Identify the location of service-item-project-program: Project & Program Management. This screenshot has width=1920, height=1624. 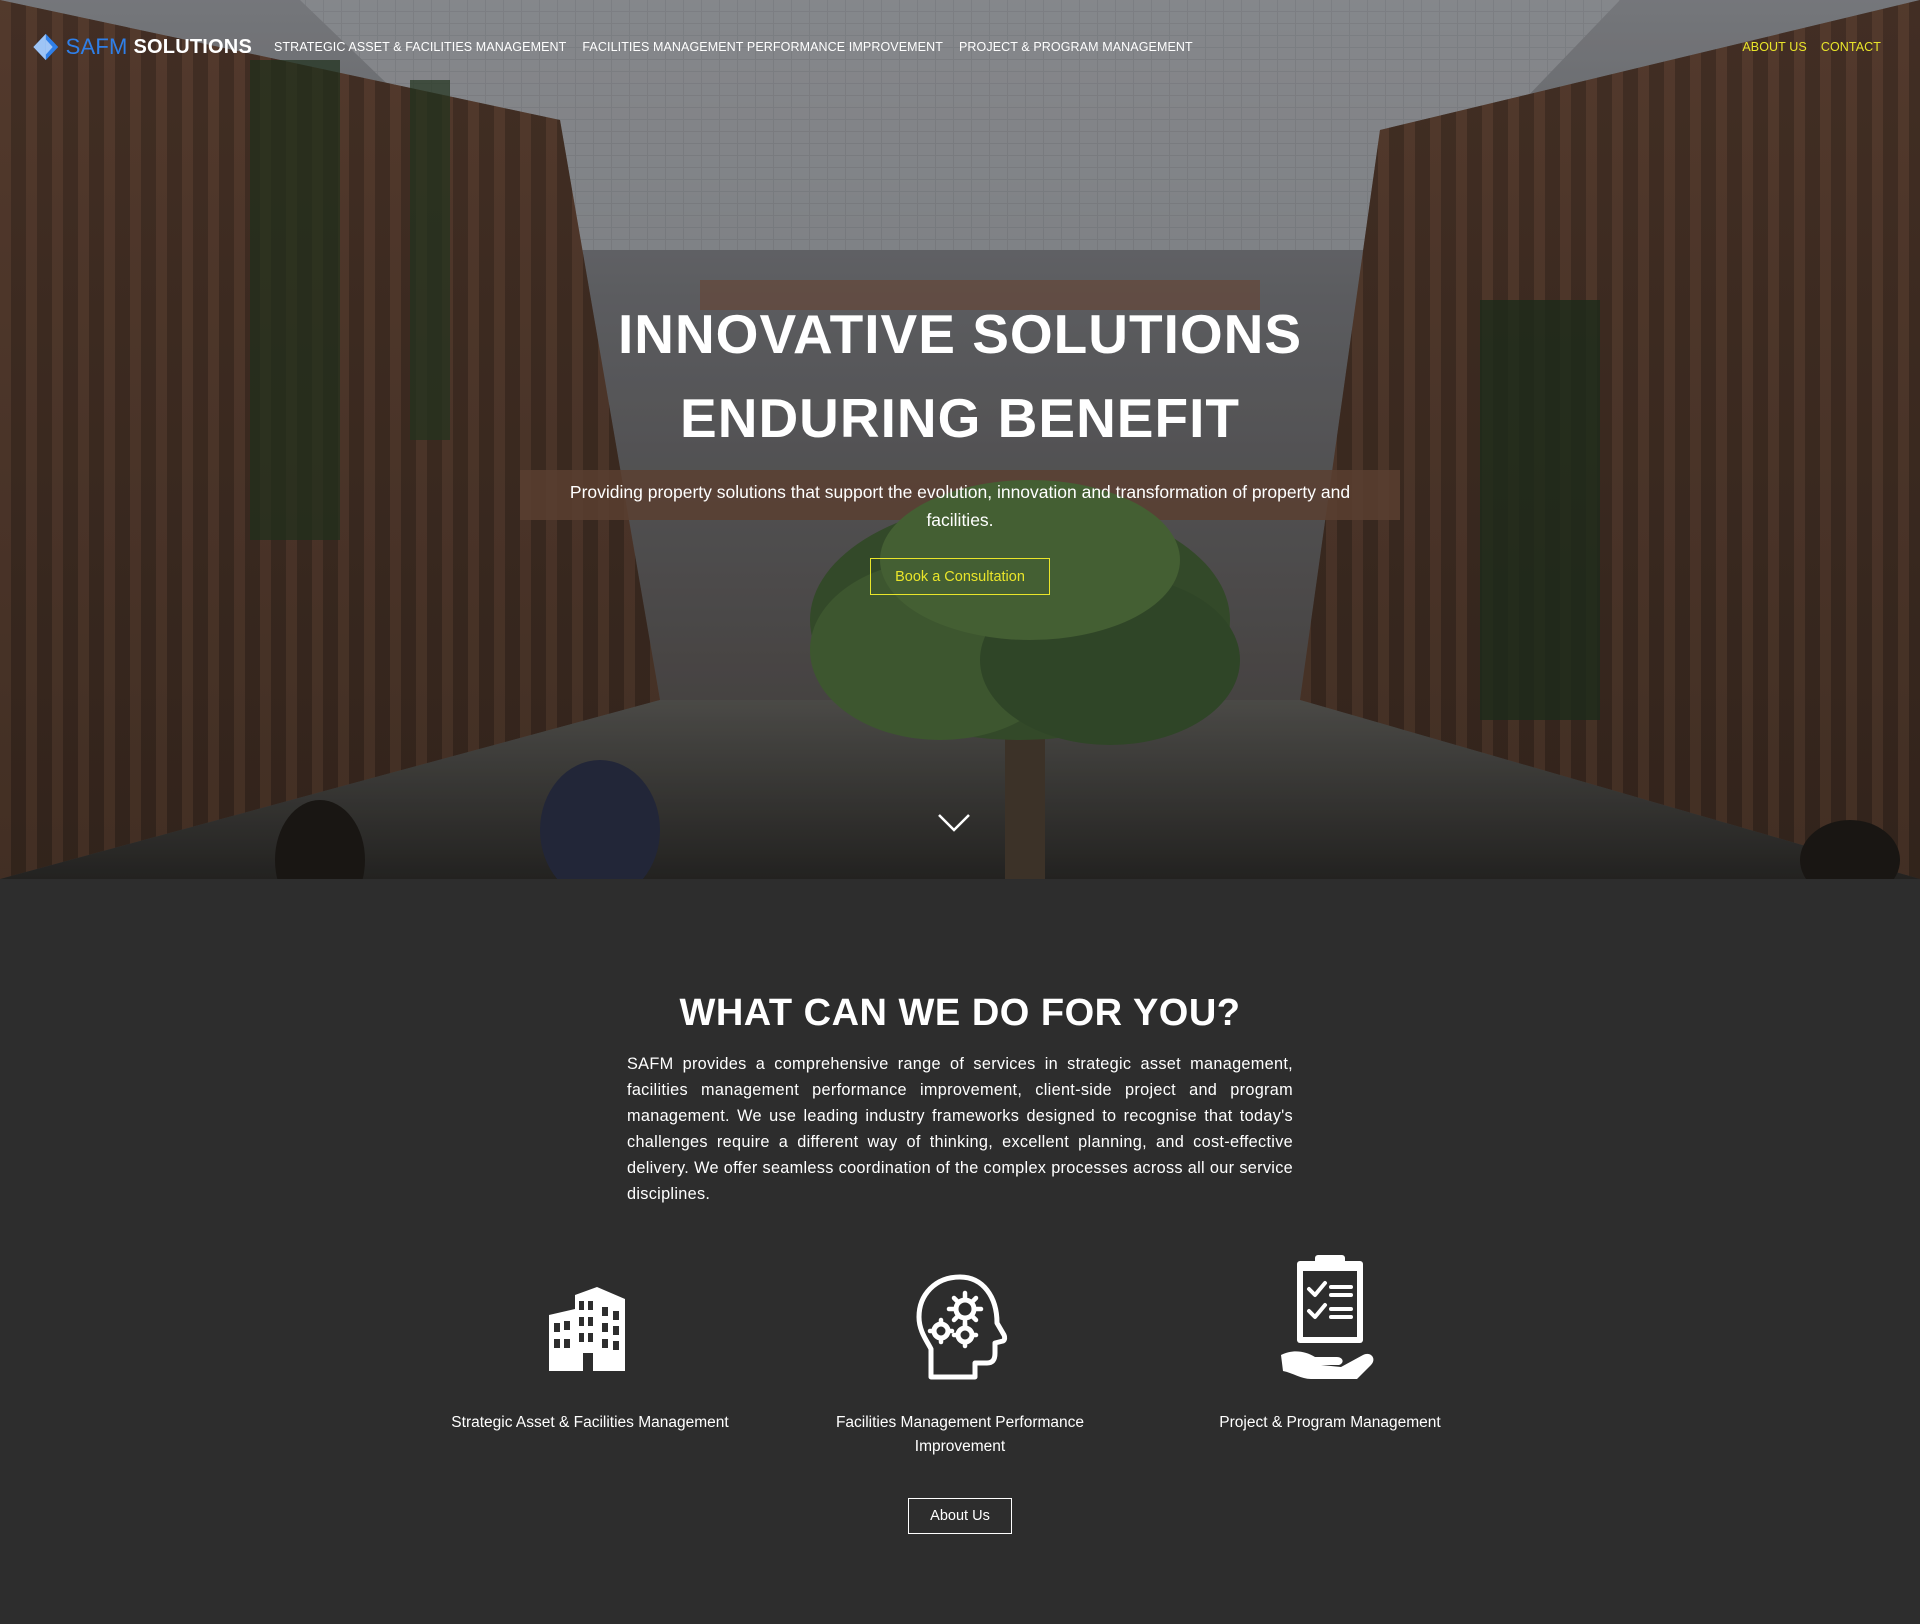
(1330, 1342).